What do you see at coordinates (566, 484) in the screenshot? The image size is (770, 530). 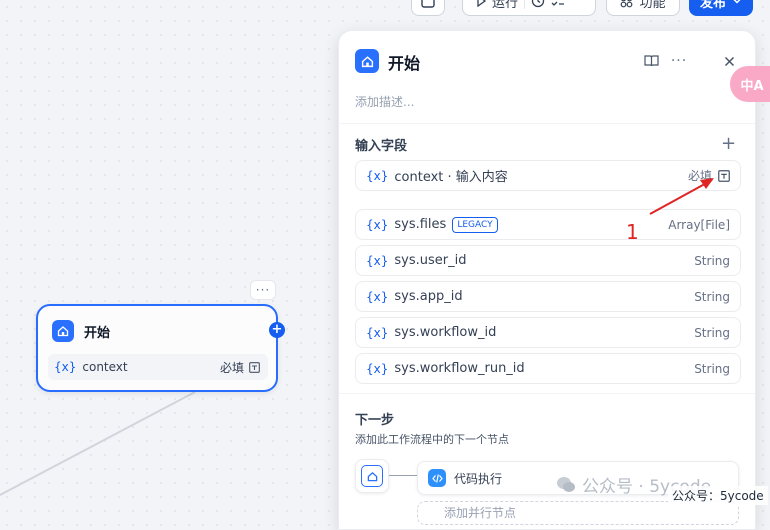 I see `wechat-icon` at bounding box center [566, 484].